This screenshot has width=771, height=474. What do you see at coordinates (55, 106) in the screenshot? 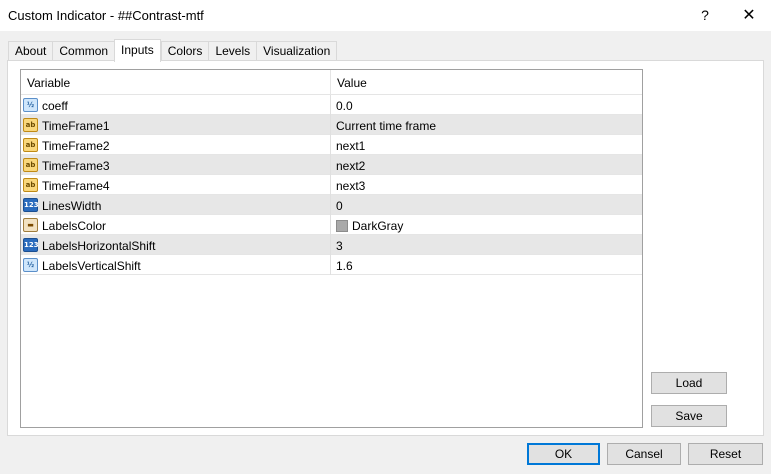
I see `variable-name: coeff` at bounding box center [55, 106].